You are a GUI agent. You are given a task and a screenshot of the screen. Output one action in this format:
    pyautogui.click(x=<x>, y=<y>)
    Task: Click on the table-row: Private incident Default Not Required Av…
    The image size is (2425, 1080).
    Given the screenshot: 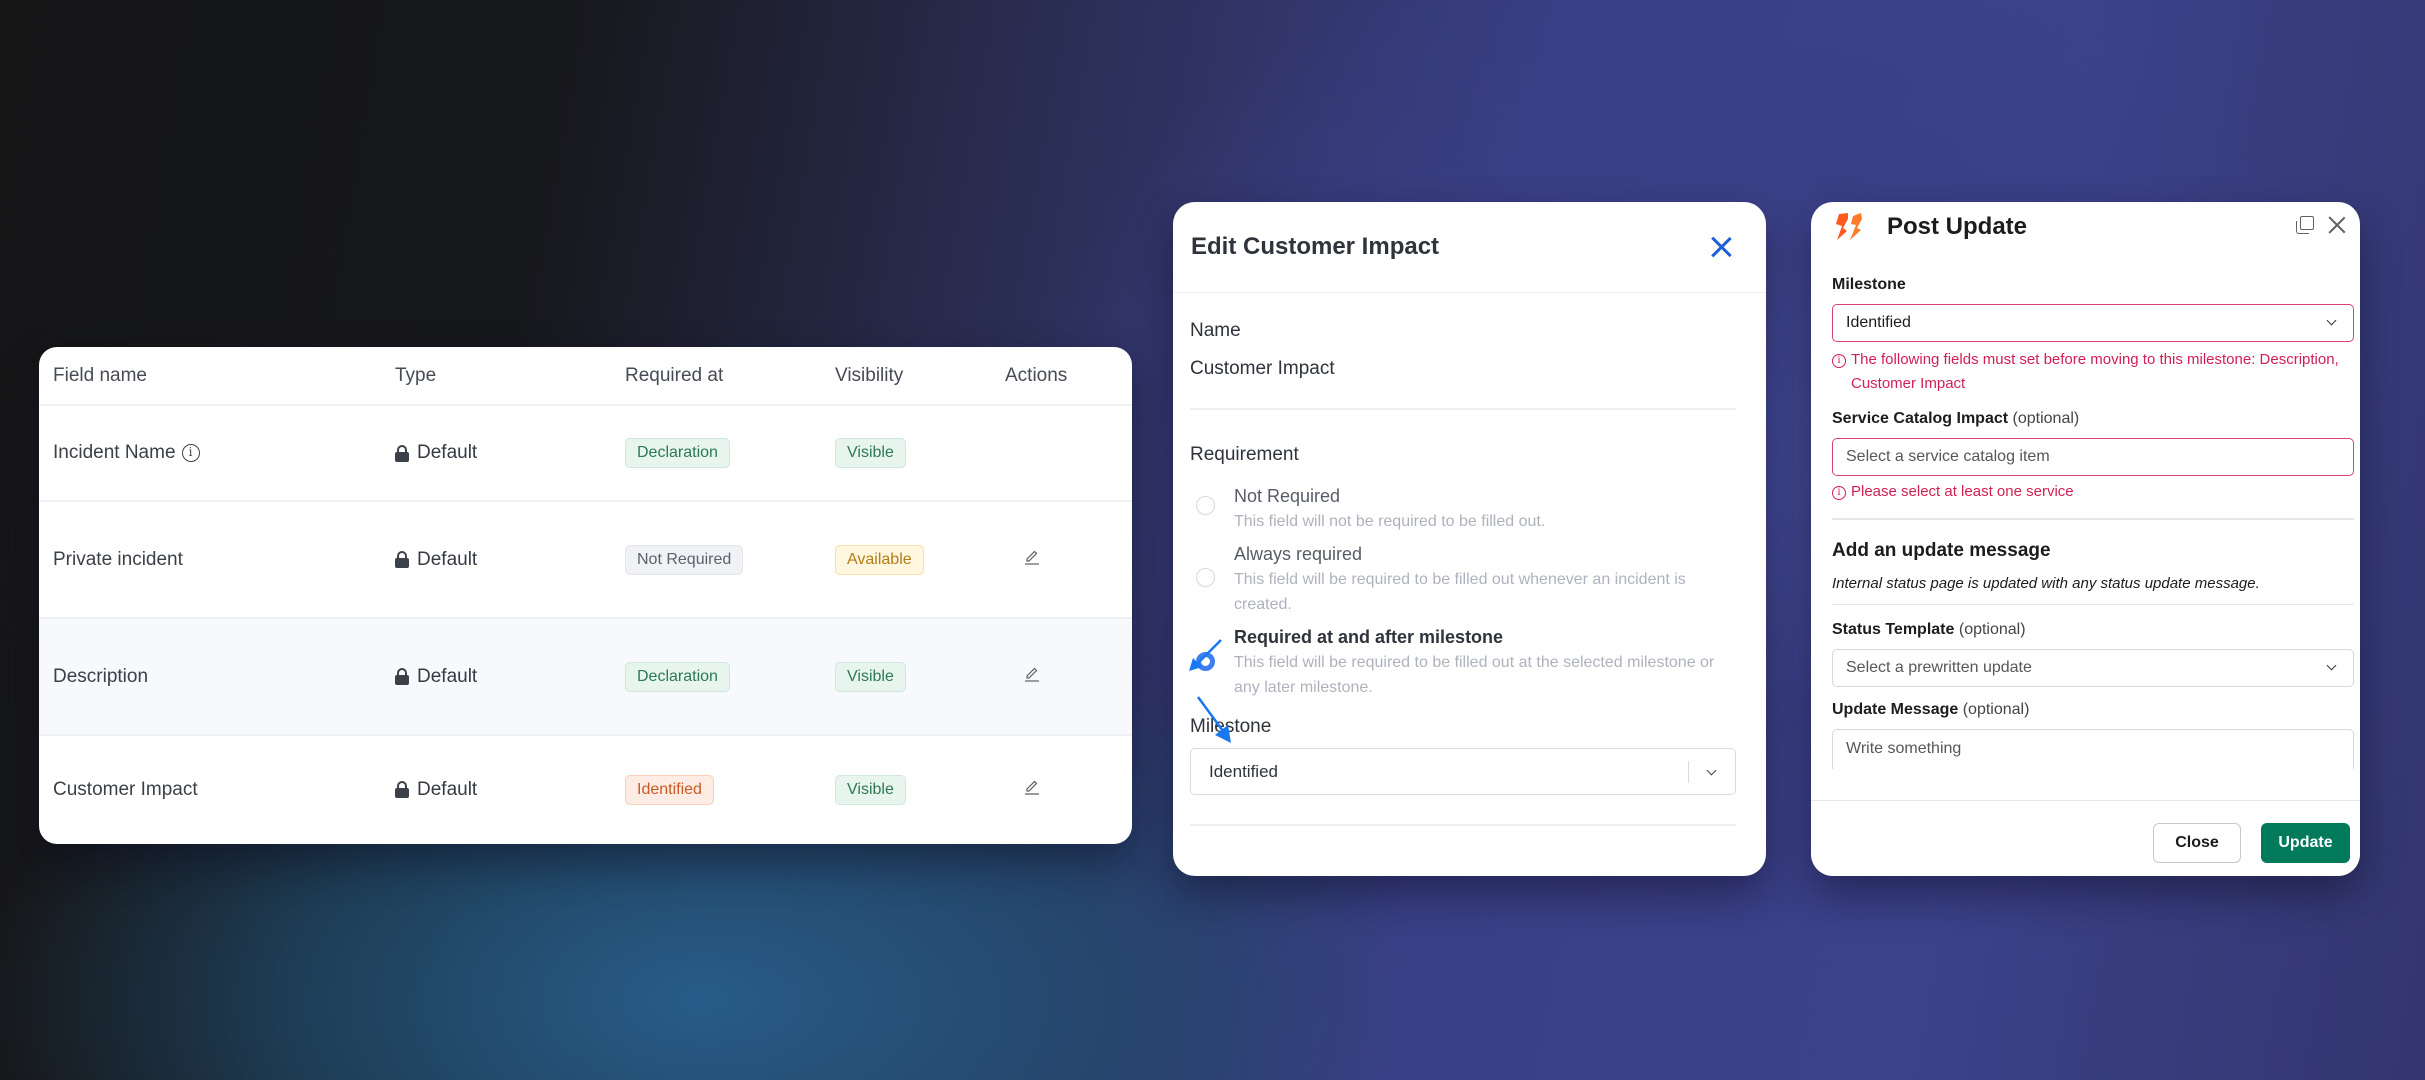 What is the action you would take?
    pyautogui.click(x=585, y=560)
    